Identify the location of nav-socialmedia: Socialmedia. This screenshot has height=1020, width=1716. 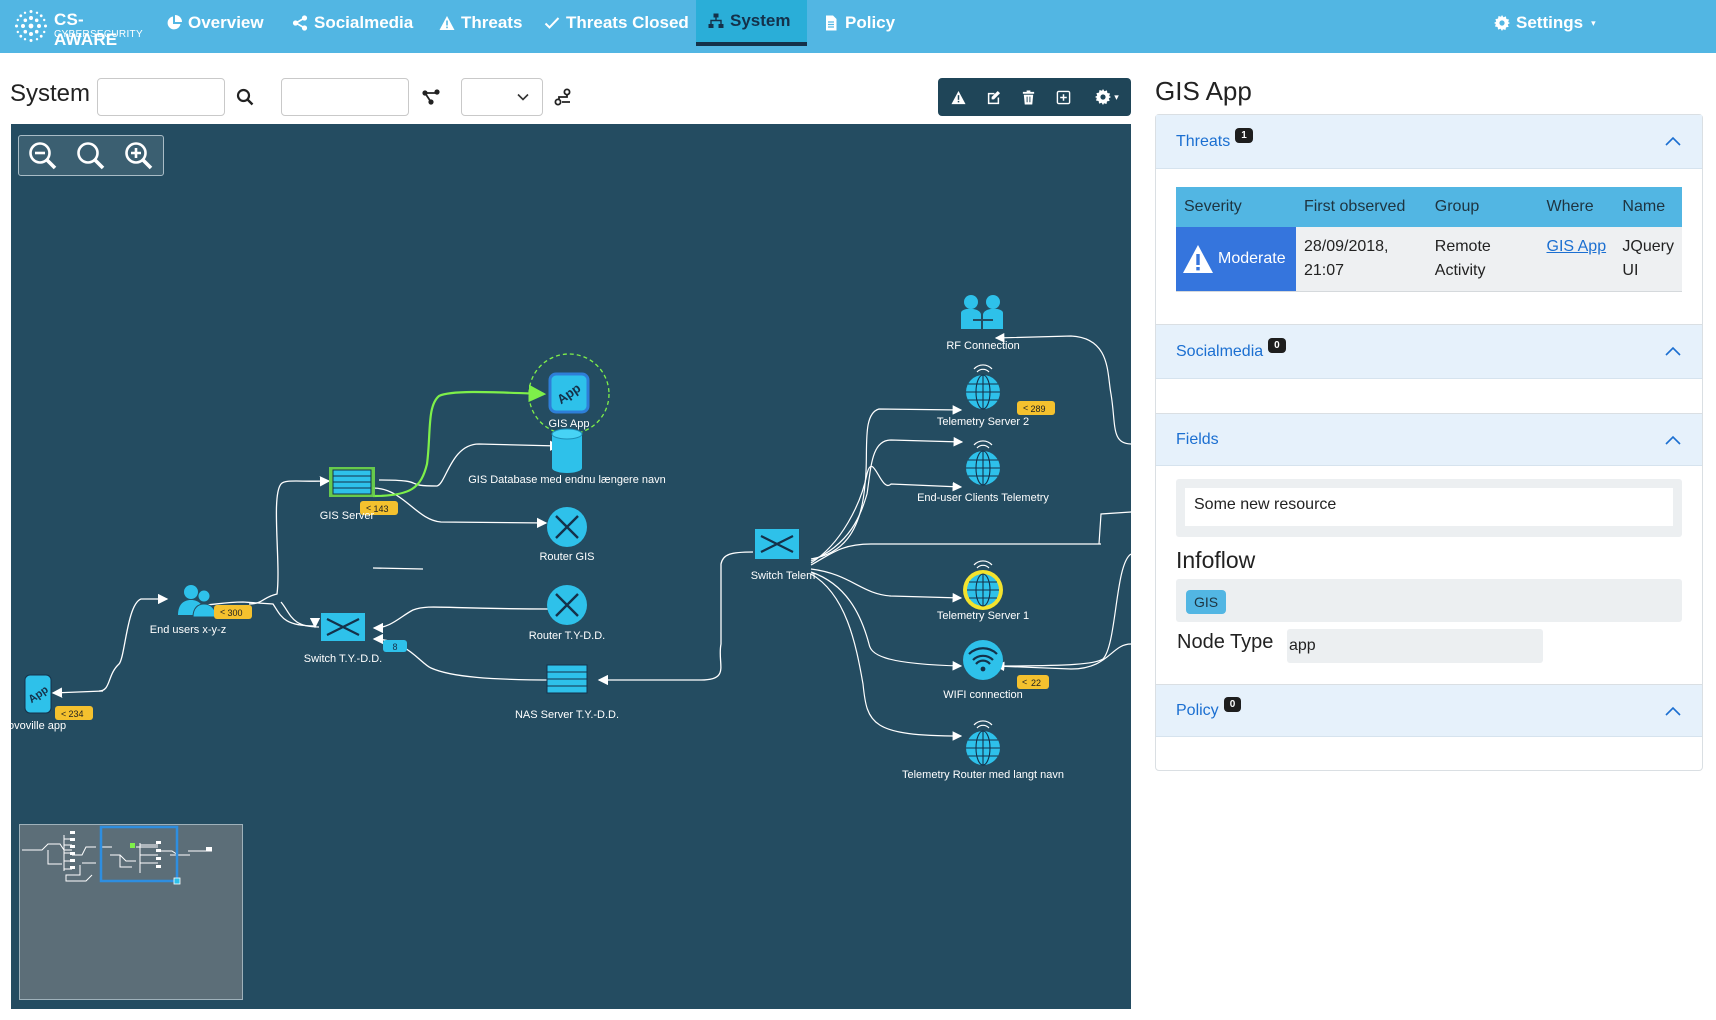
(352, 23).